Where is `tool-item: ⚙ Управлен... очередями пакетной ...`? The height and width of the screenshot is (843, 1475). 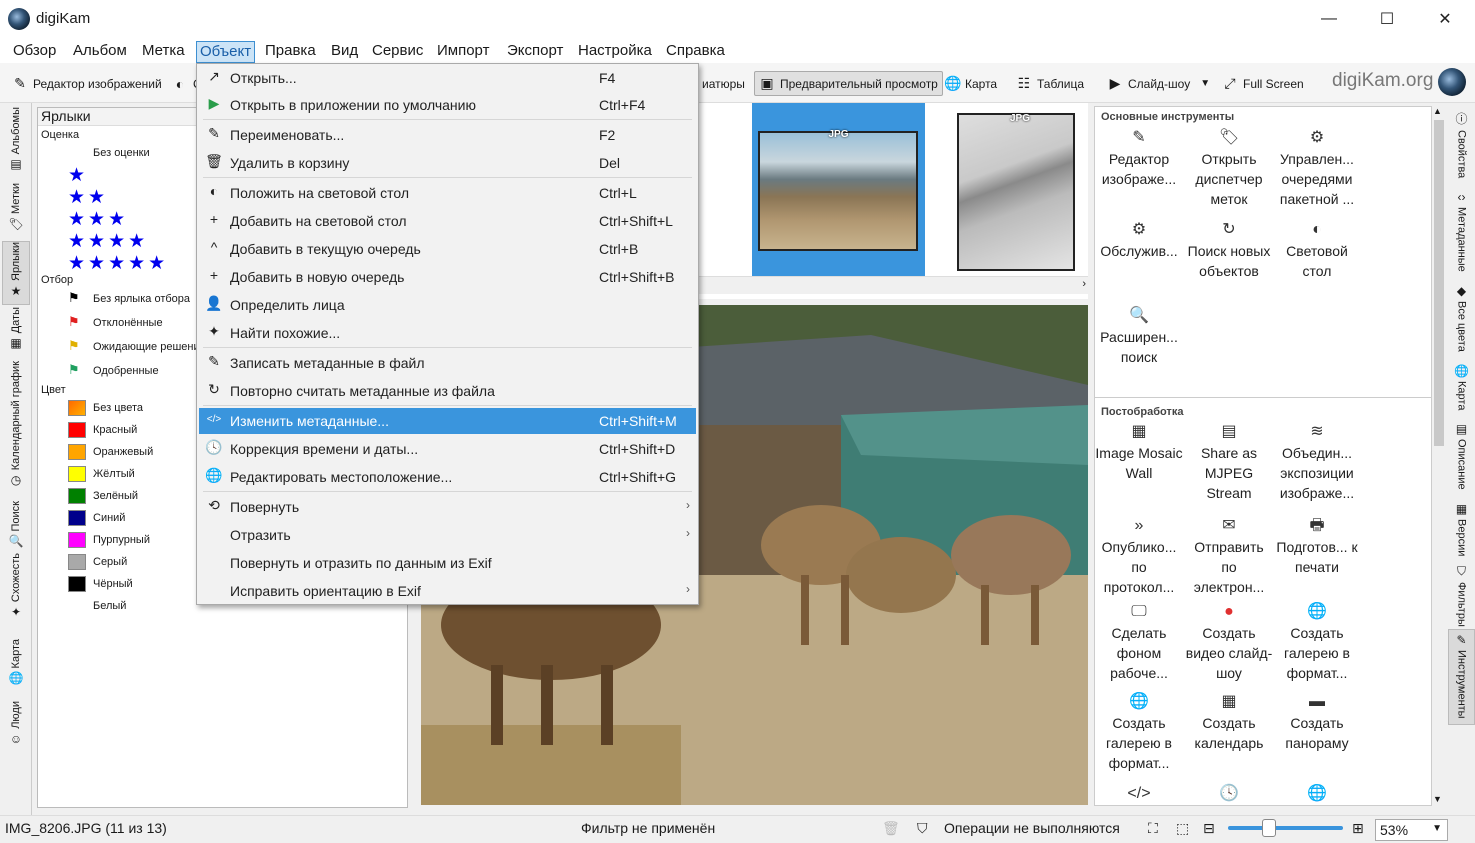
tool-item: ⚙ Управлен... очередями пакетной ... is located at coordinates (1317, 168).